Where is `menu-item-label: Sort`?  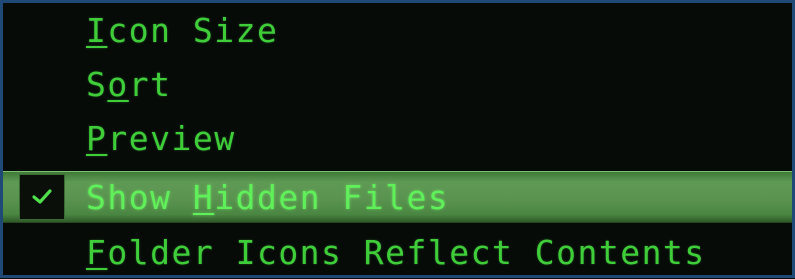
menu-item-label: Sort is located at coordinates (129, 84).